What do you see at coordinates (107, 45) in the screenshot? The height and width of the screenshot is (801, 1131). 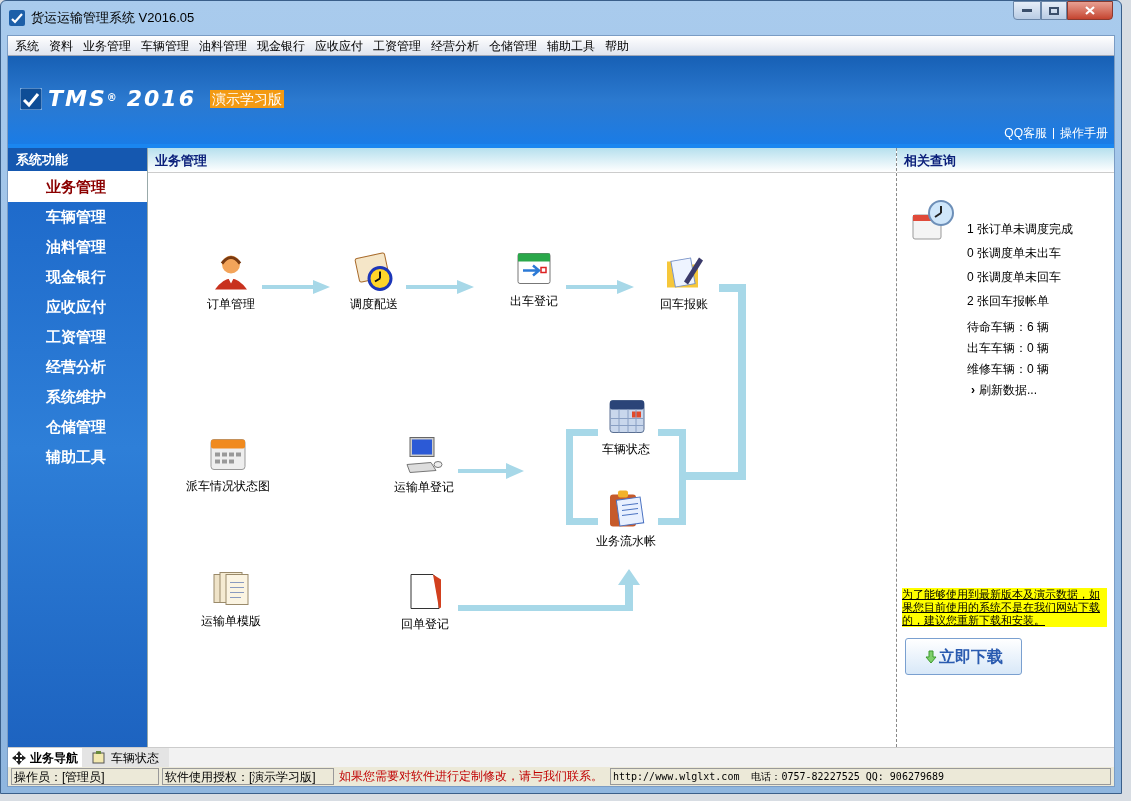 I see `menu-item: 业务管理` at bounding box center [107, 45].